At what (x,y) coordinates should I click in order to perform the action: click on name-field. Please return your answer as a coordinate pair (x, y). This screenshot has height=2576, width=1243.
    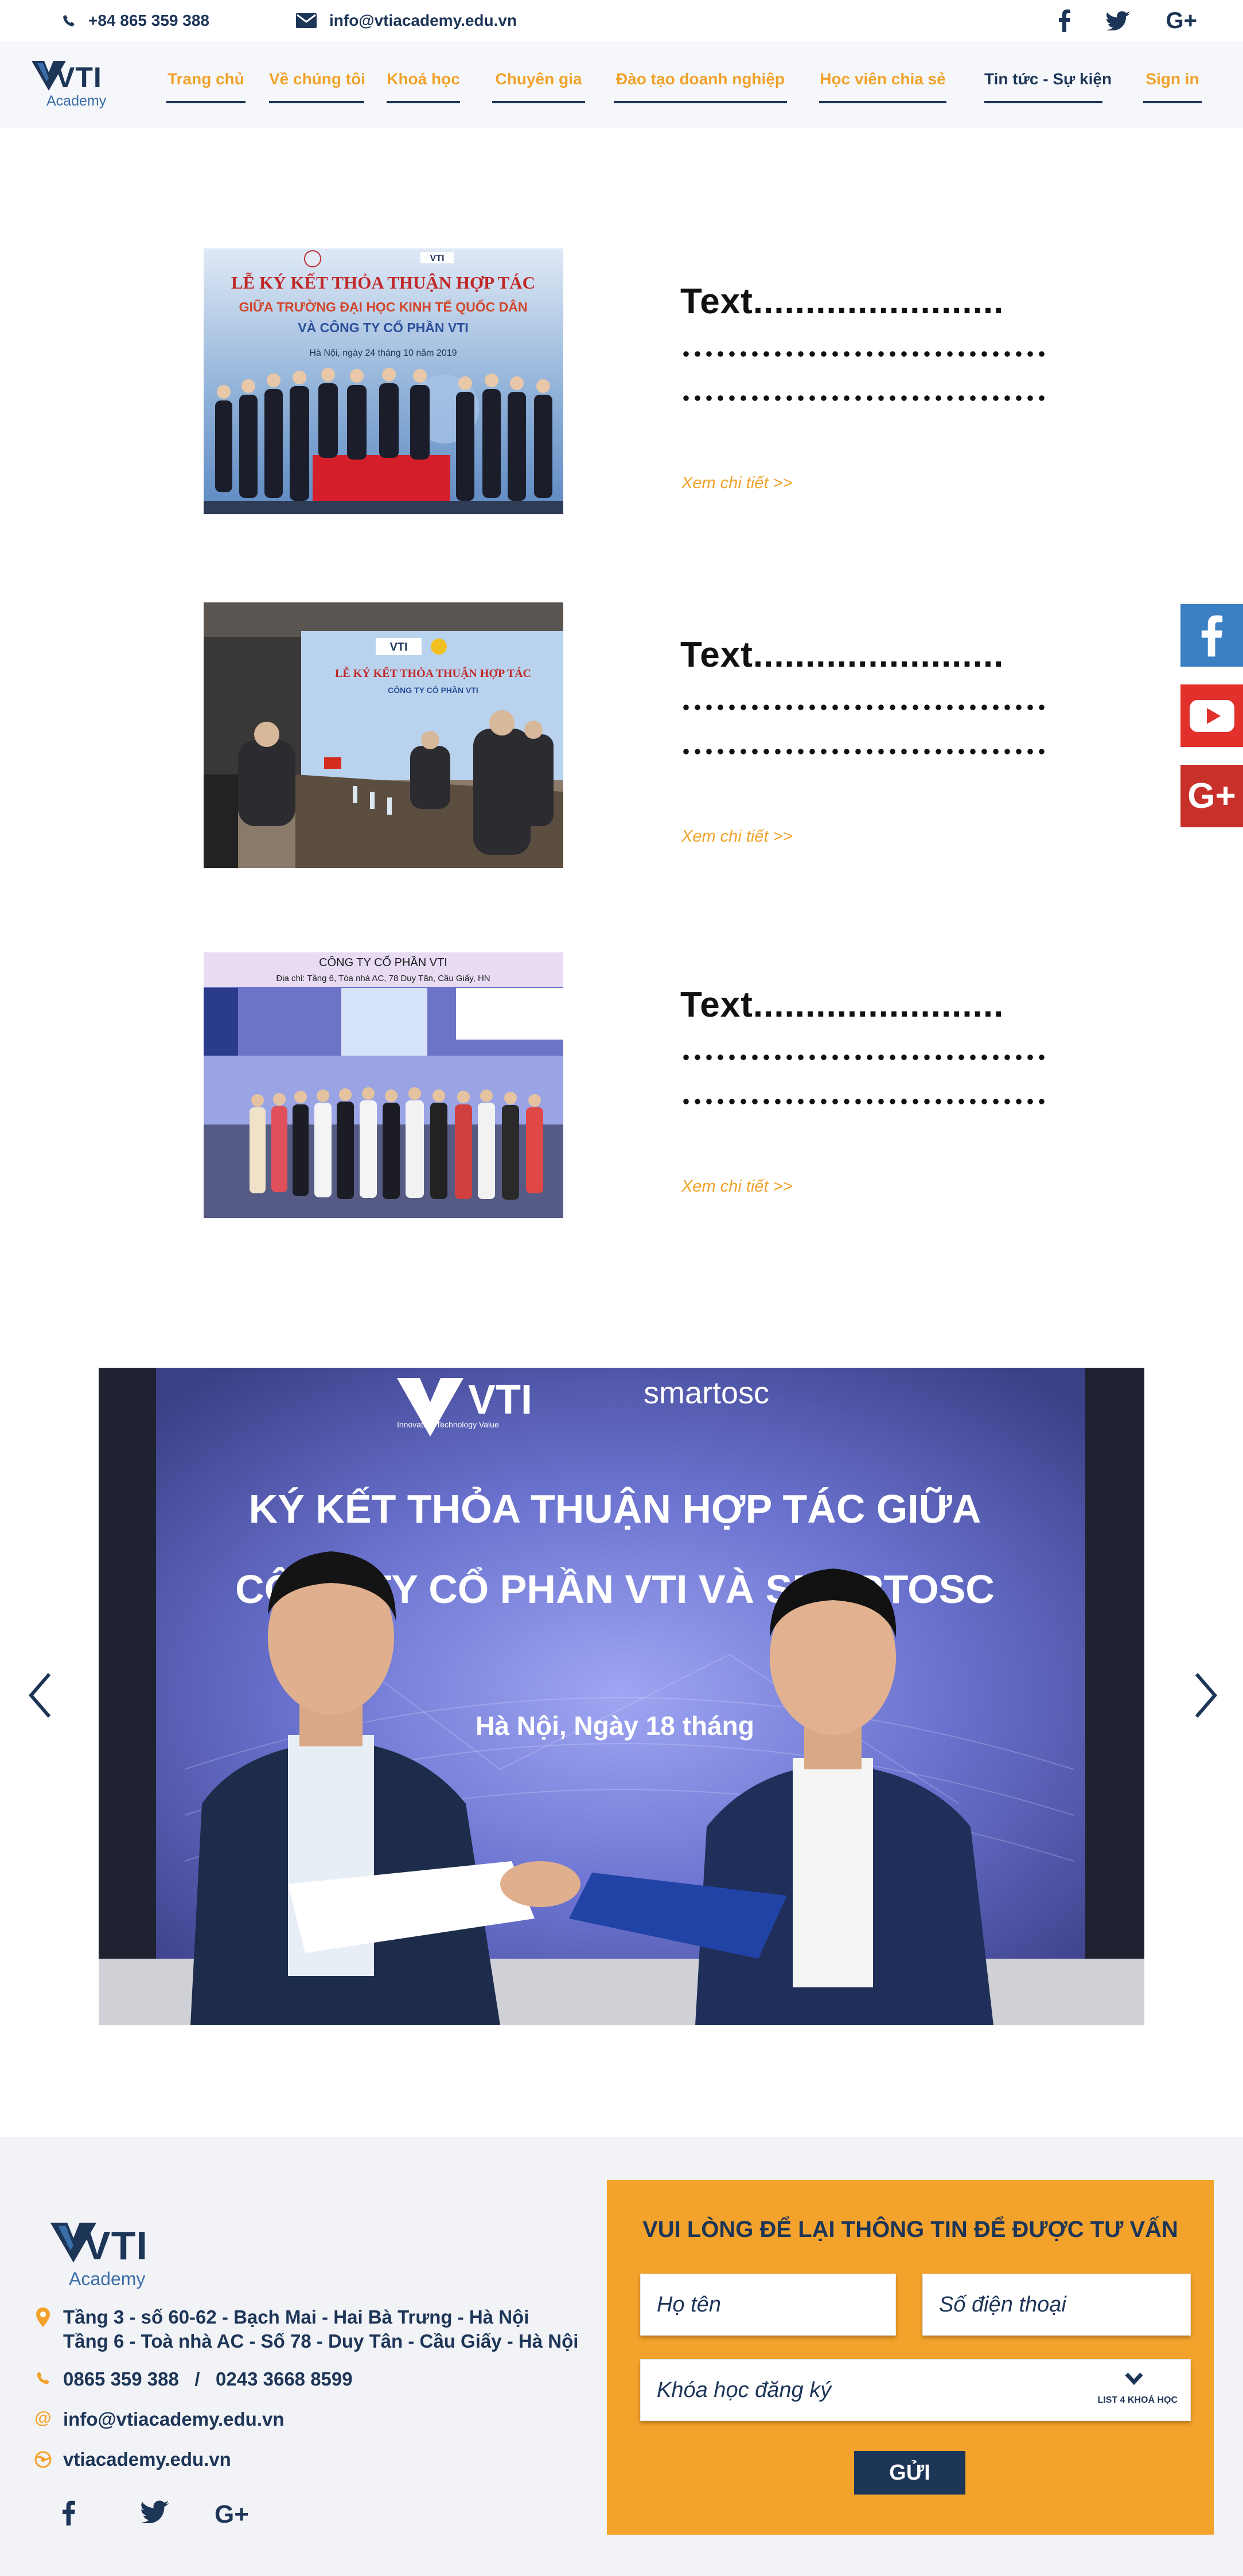
    Looking at the image, I should click on (768, 2305).